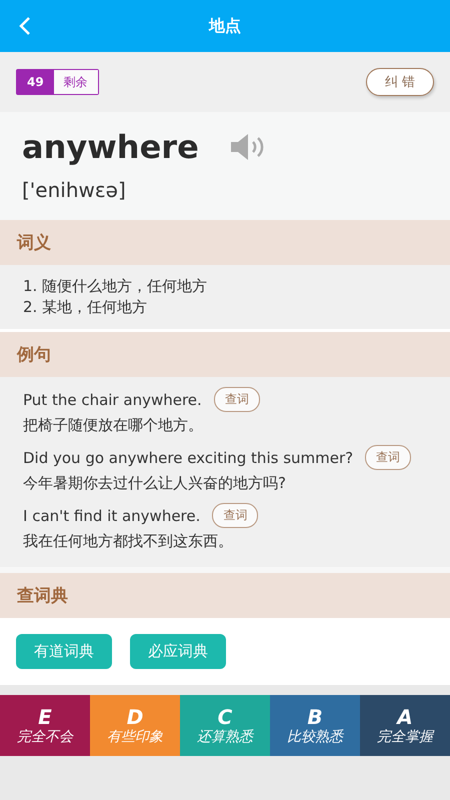 This screenshot has height=800, width=450. Describe the element at coordinates (35, 82) in the screenshot. I see `remaining-count: 49` at that location.